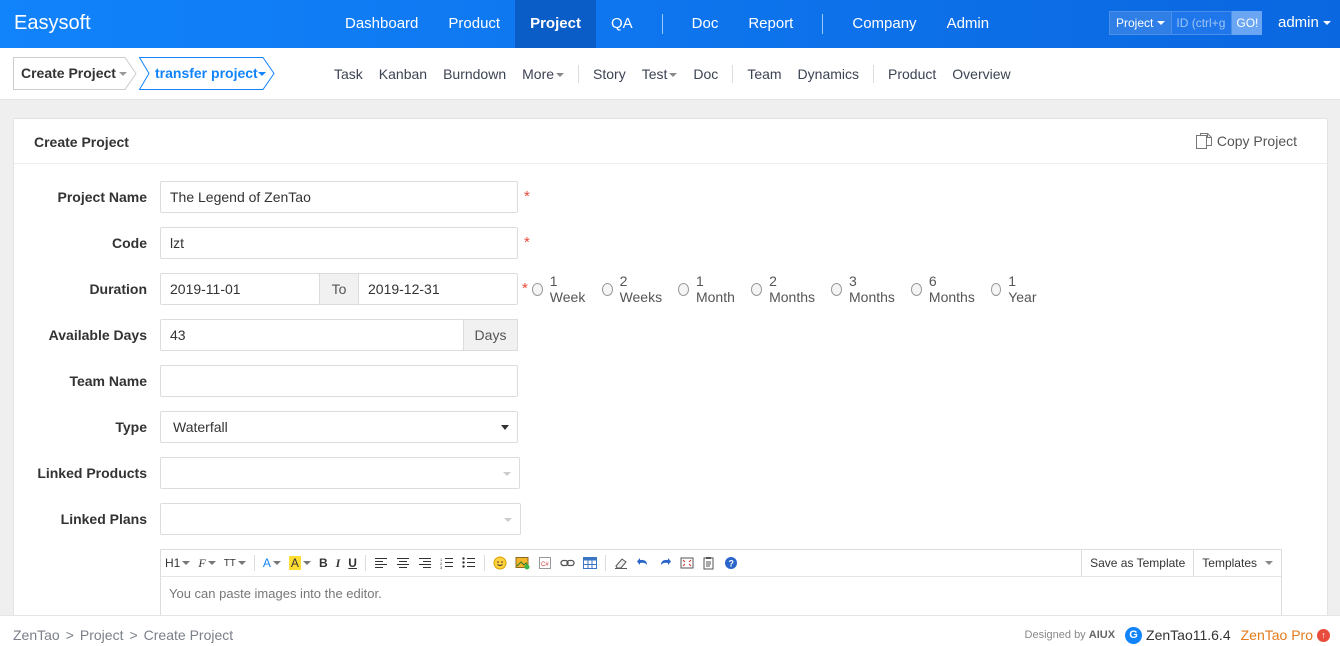 The width and height of the screenshot is (1340, 646). Describe the element at coordinates (764, 74) in the screenshot. I see `subnav-item-team: Team` at that location.